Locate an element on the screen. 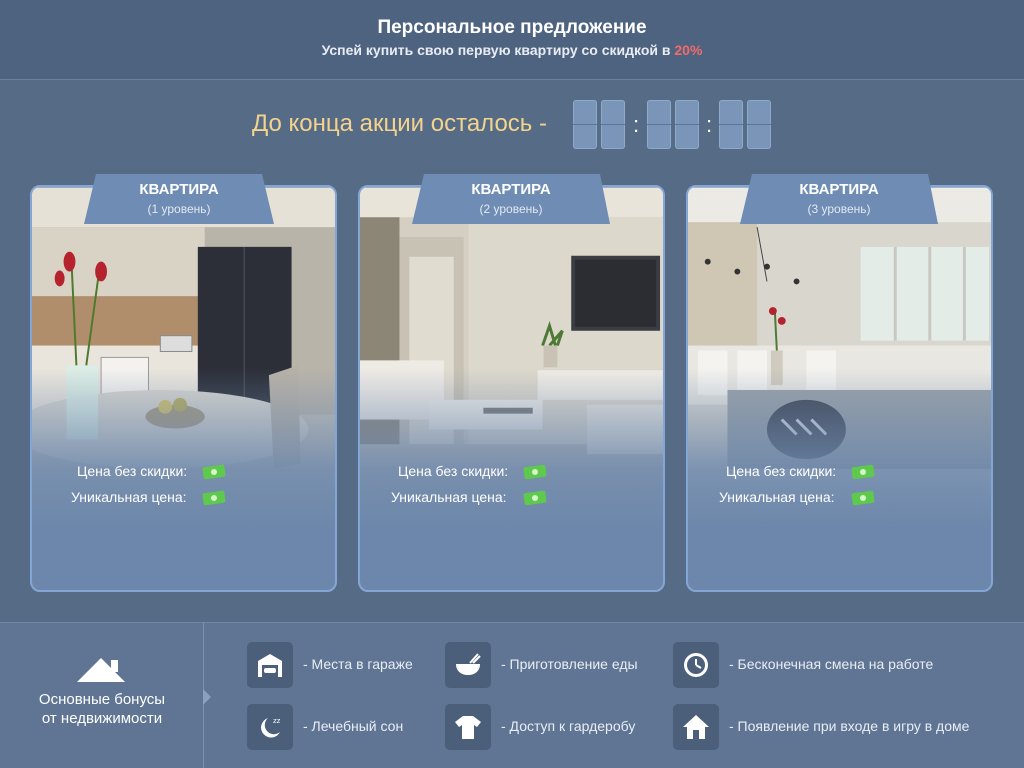 The width and height of the screenshot is (1024, 768). home-icon is located at coordinates (696, 727).